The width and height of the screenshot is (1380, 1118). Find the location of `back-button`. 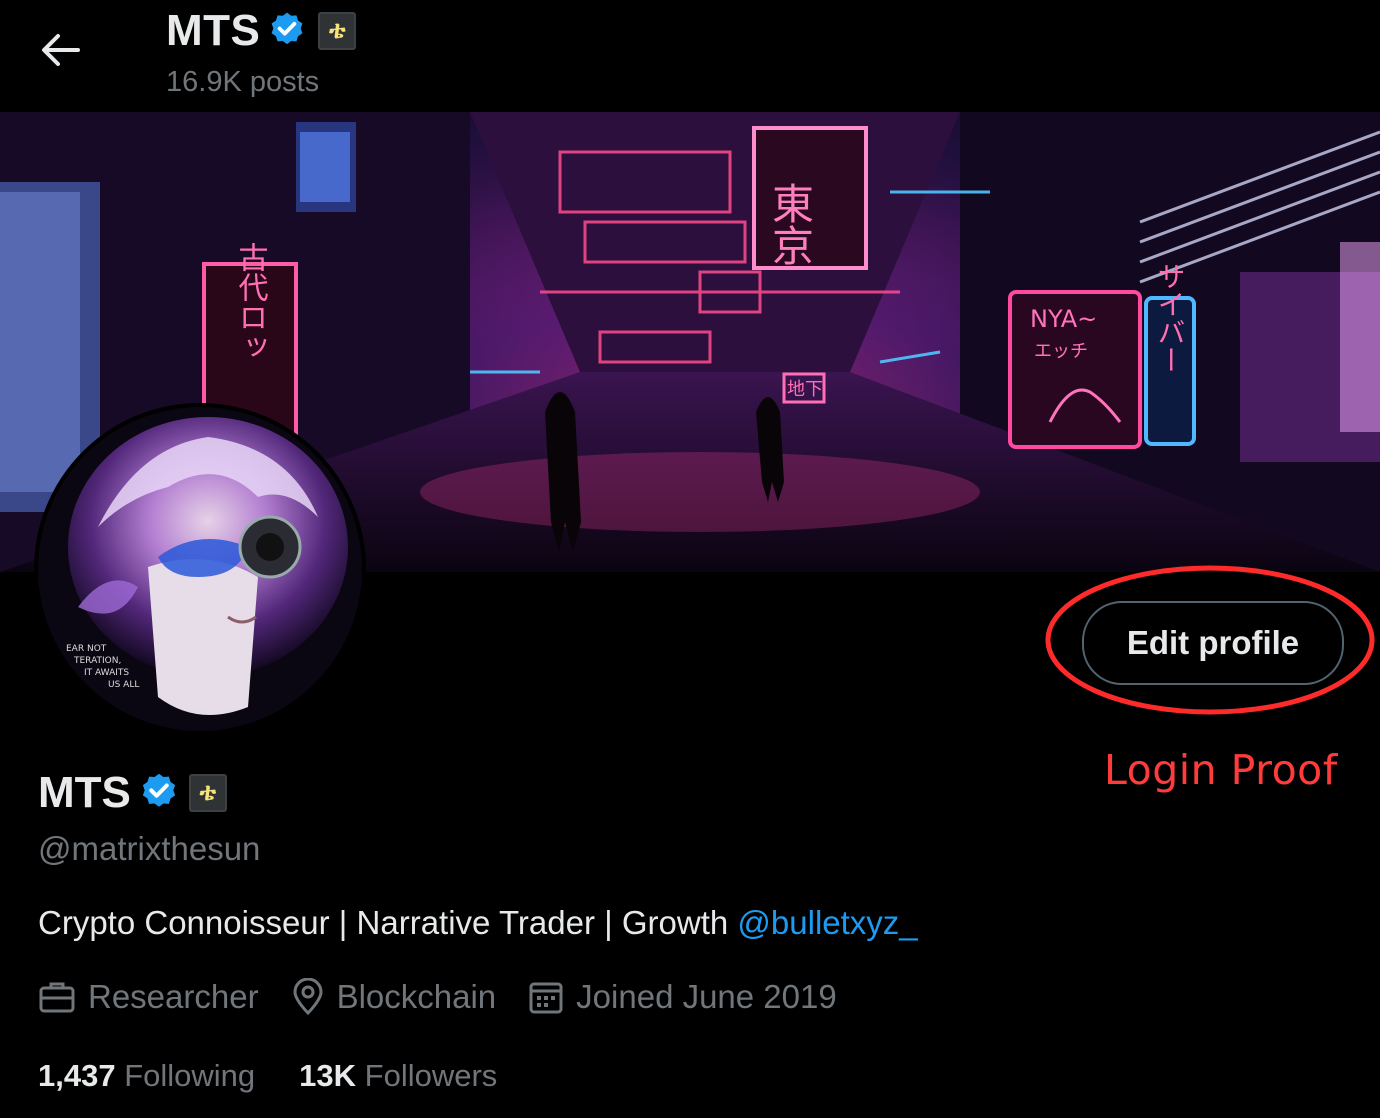

back-button is located at coordinates (60, 50).